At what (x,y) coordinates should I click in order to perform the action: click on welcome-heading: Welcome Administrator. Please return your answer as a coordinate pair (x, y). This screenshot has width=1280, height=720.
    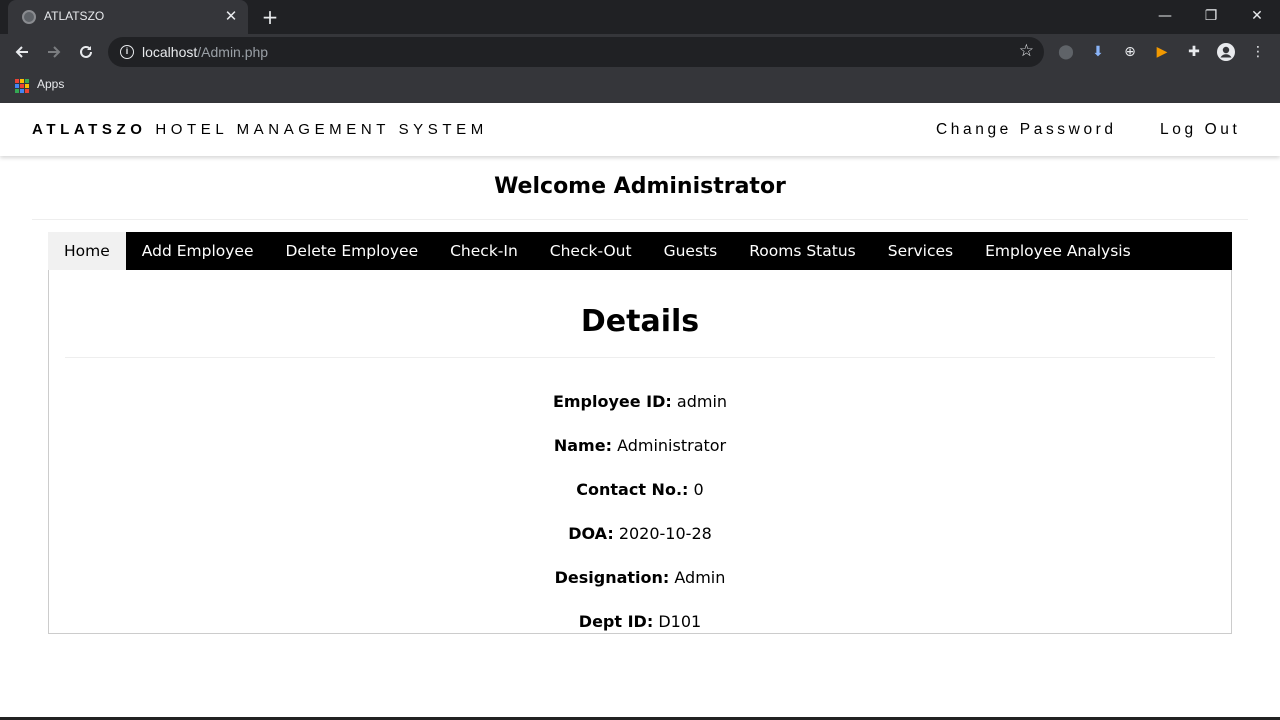
    Looking at the image, I should click on (640, 186).